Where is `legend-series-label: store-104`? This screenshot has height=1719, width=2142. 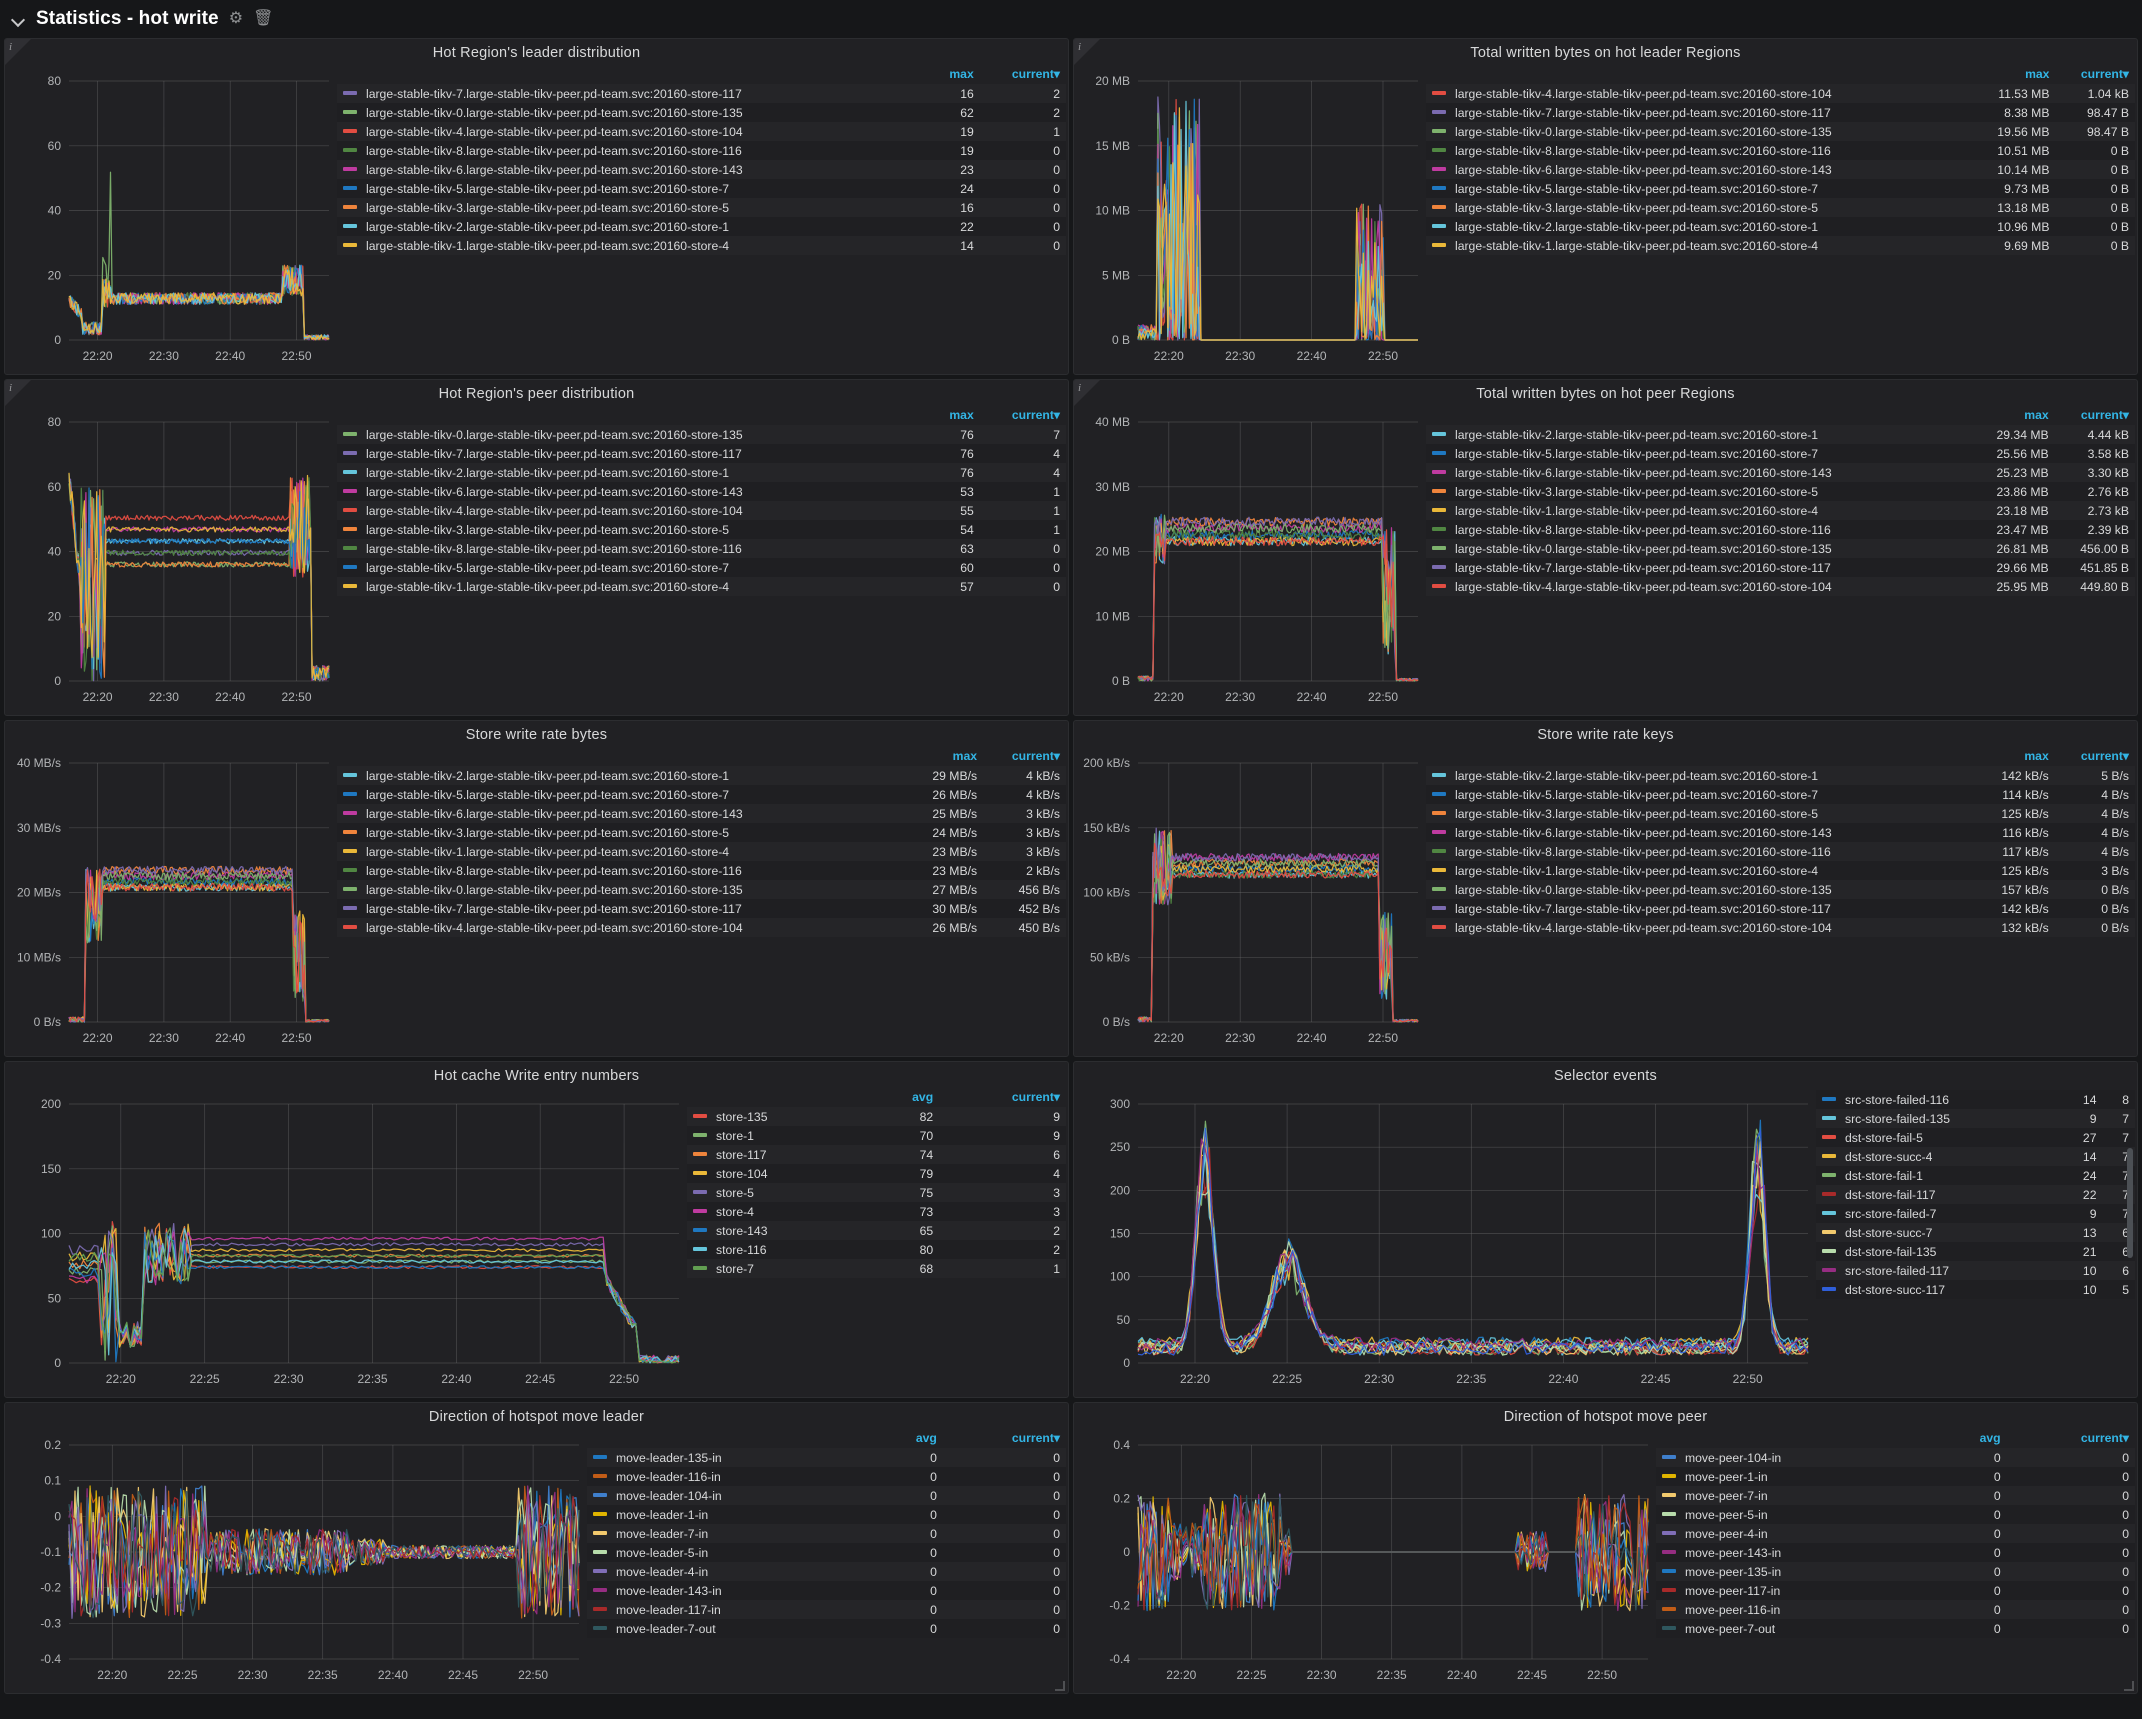
legend-series-label: store-104 is located at coordinates (778, 1173).